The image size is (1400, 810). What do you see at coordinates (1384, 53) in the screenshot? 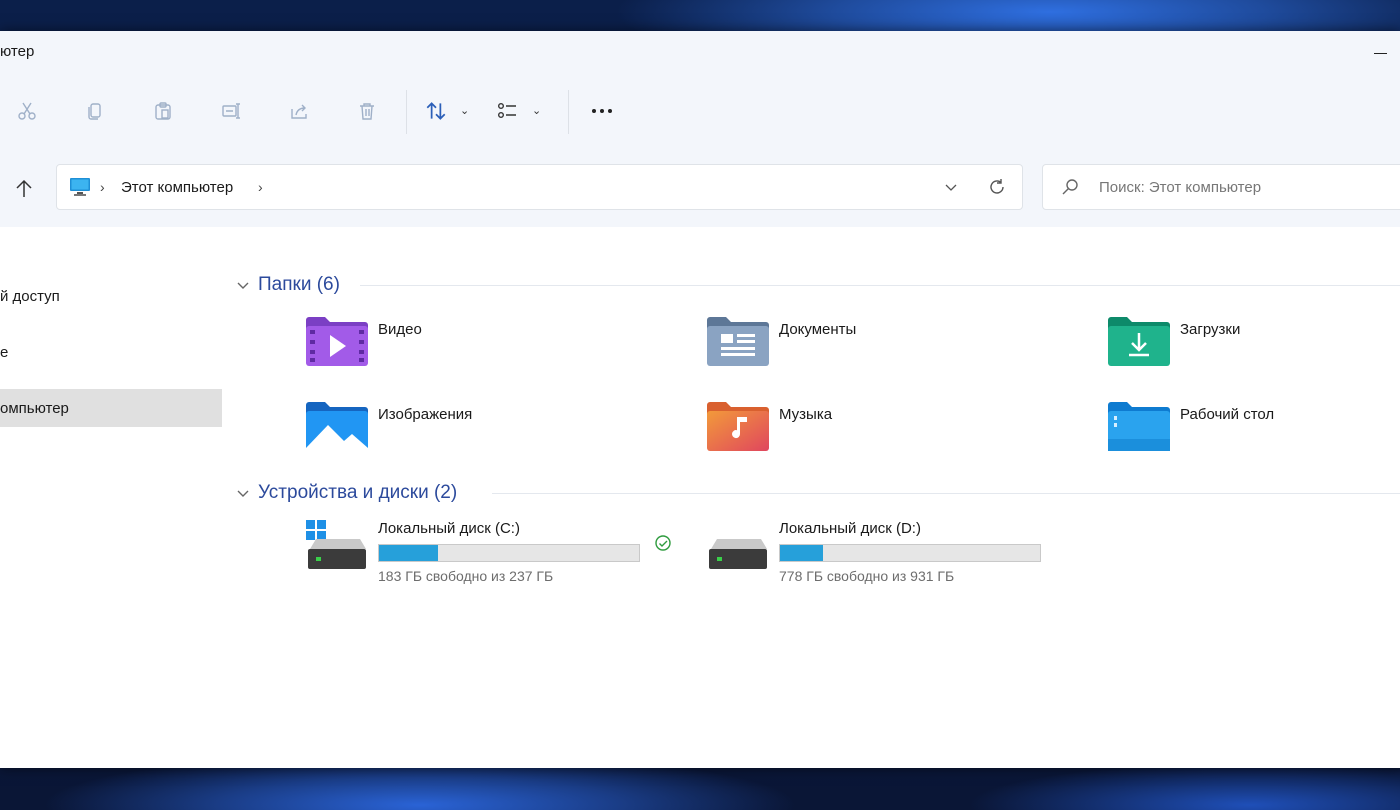
I see `minimize-button` at bounding box center [1384, 53].